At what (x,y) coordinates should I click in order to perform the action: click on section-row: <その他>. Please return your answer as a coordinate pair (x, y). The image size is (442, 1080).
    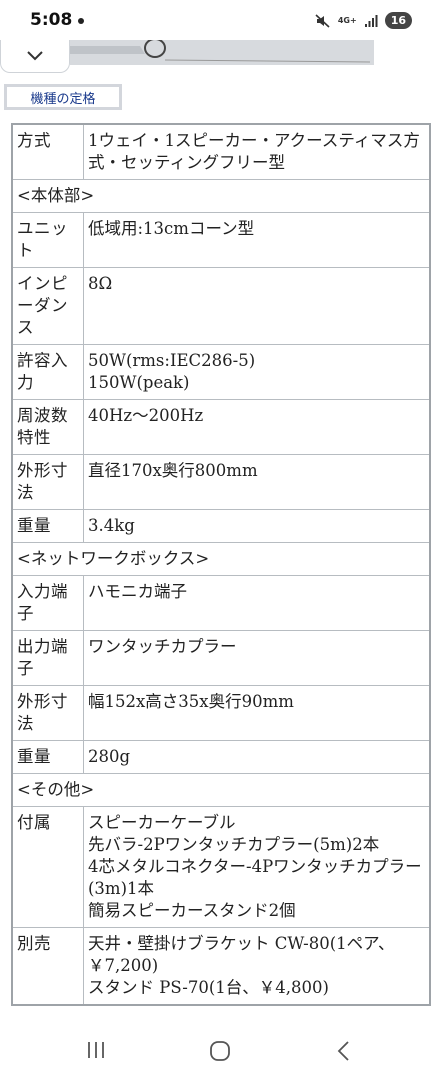
    Looking at the image, I should click on (221, 790).